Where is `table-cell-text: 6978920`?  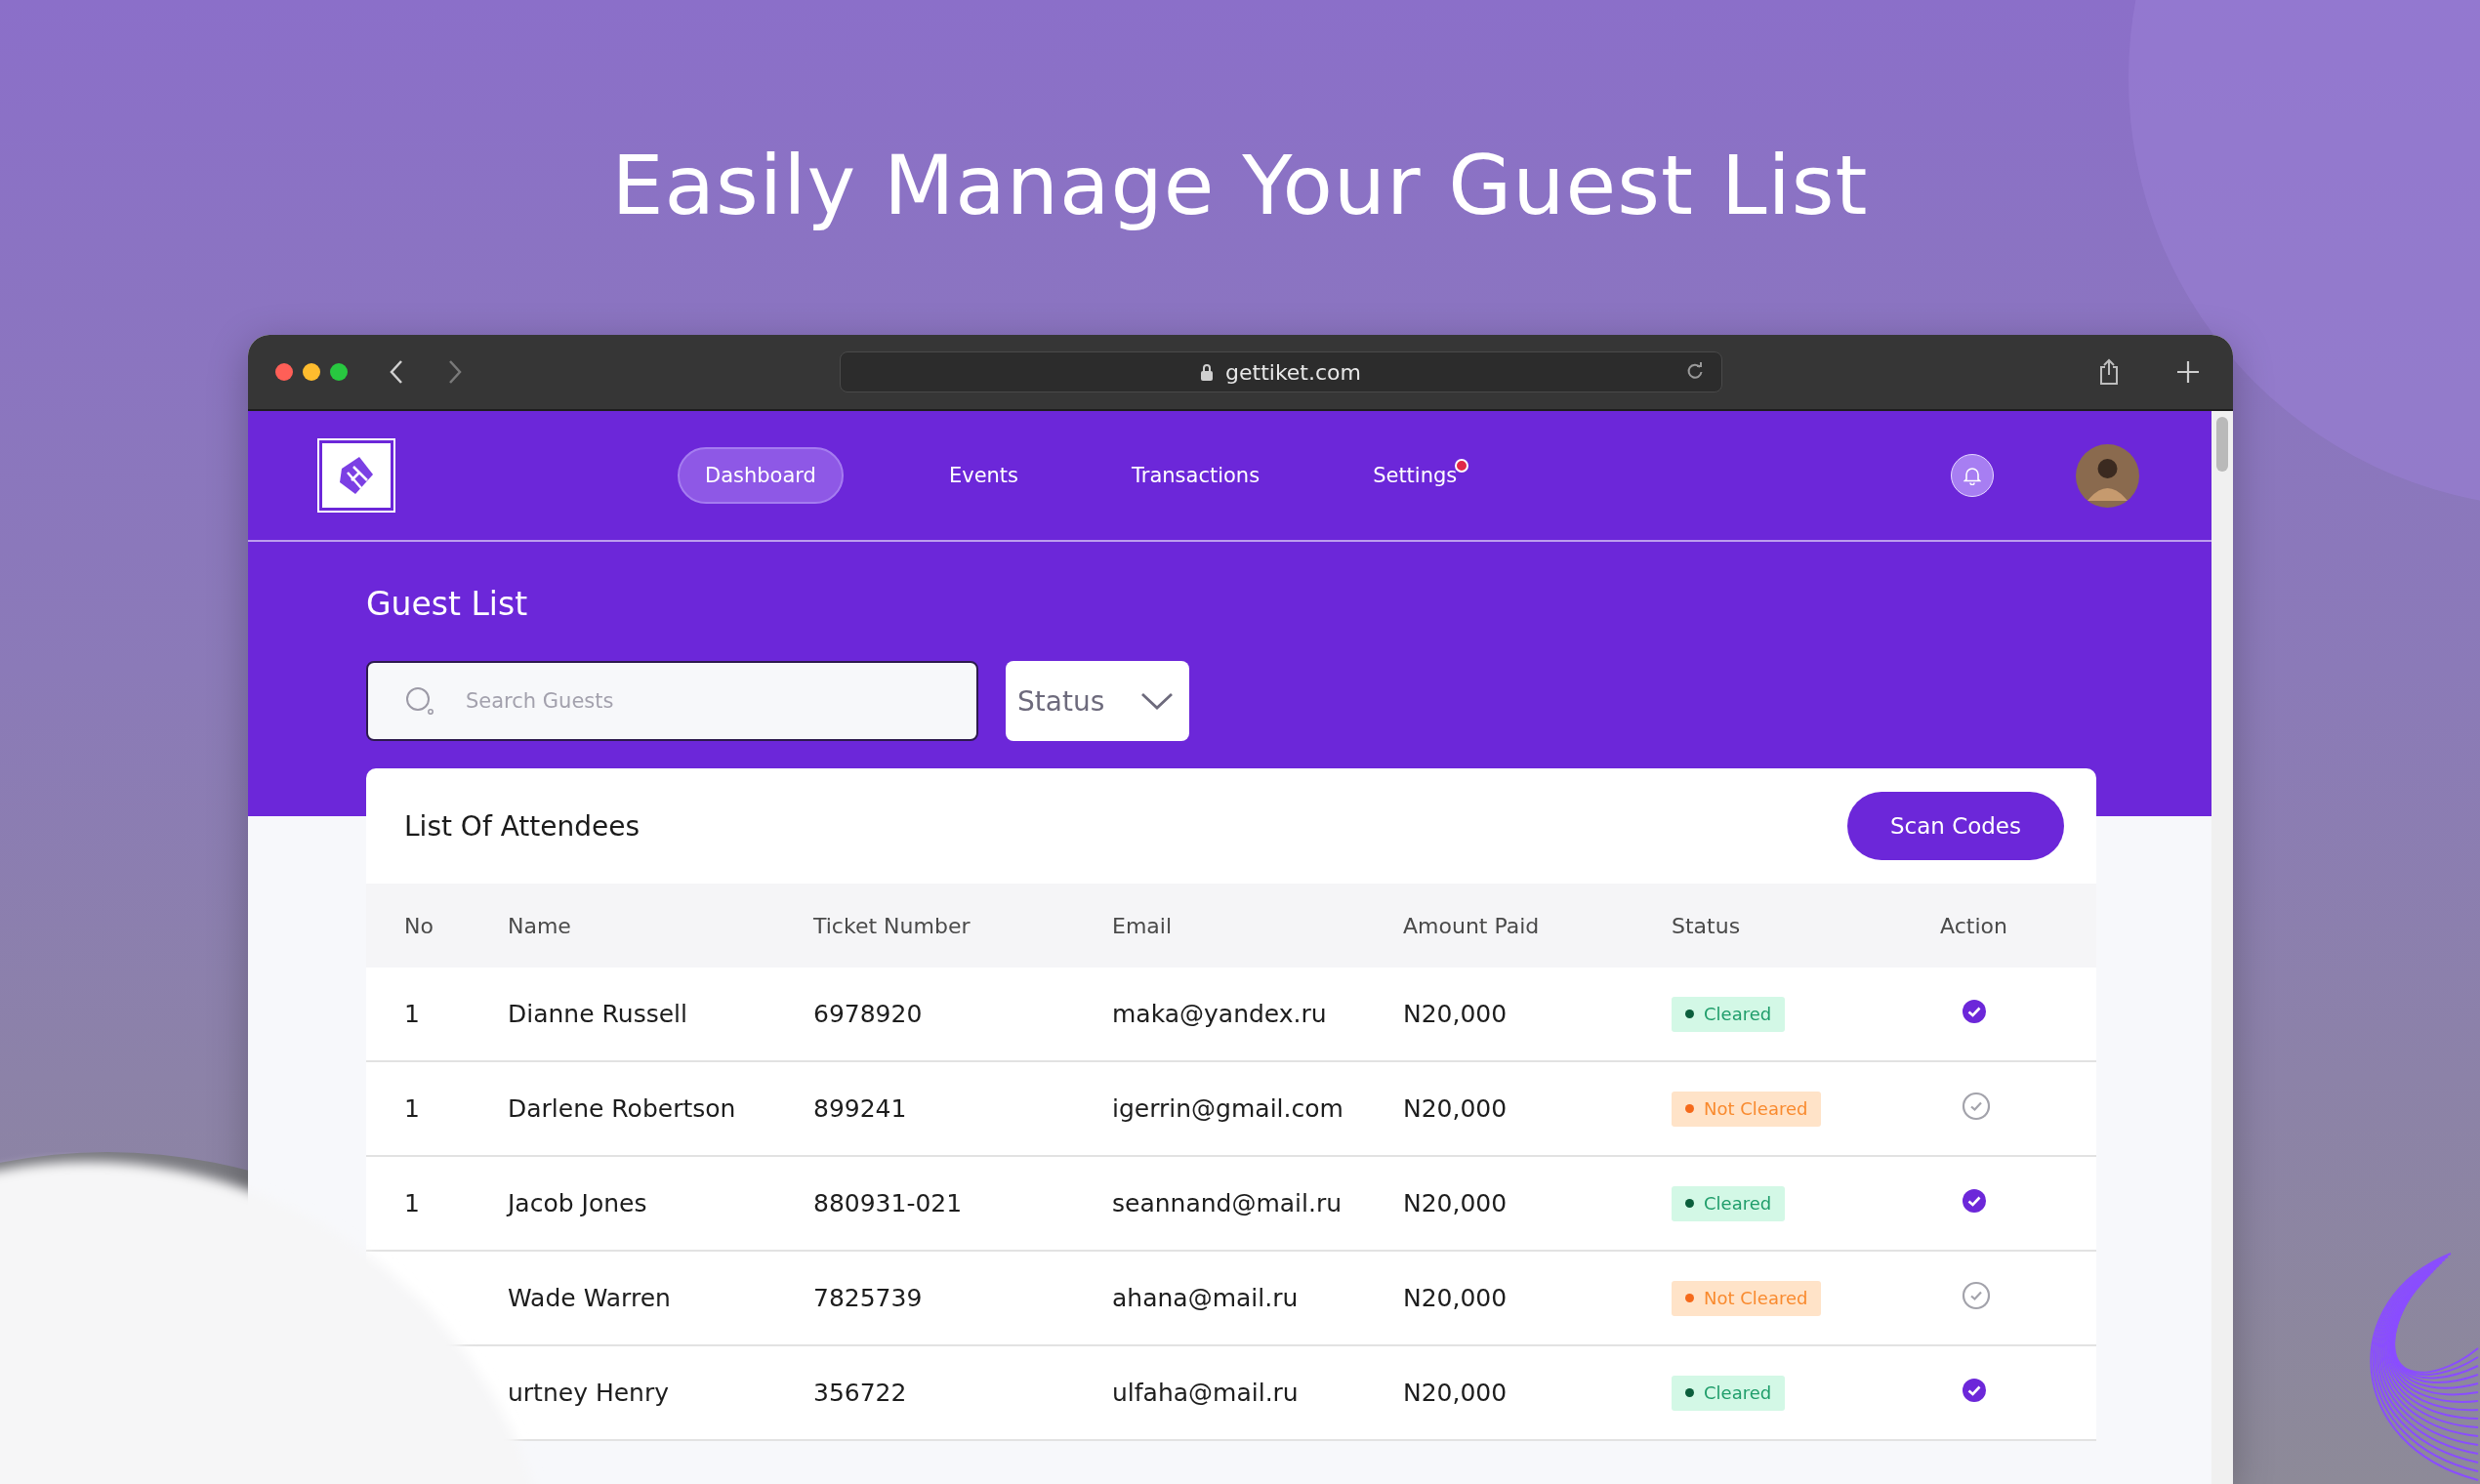
table-cell-text: 6978920 is located at coordinates (868, 1014).